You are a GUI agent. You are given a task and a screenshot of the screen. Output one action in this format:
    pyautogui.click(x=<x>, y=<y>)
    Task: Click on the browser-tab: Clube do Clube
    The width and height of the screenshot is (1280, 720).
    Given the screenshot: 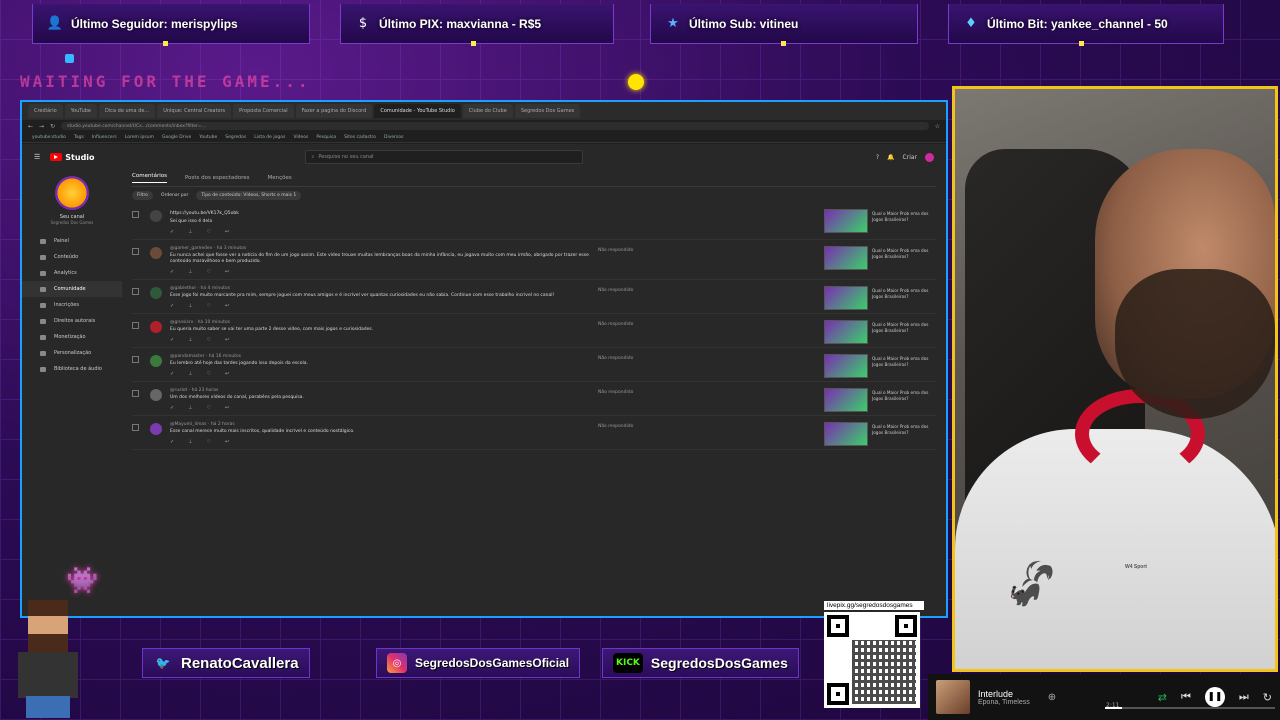 What is the action you would take?
    pyautogui.click(x=487, y=111)
    